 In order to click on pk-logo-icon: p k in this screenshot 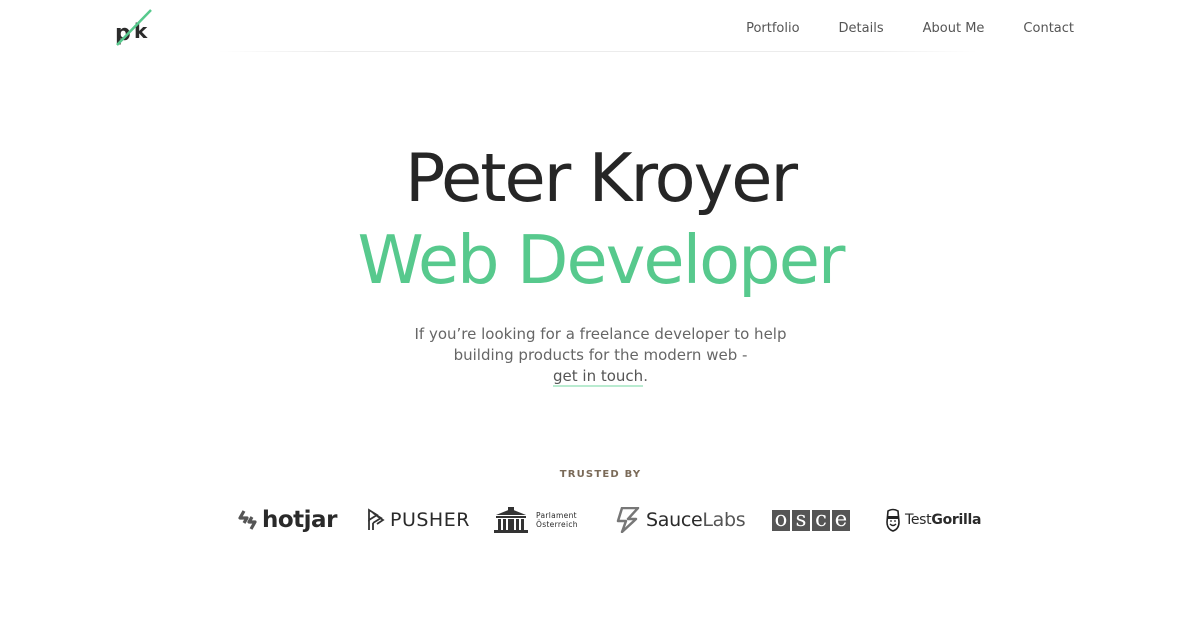, I will do `click(133, 27)`.